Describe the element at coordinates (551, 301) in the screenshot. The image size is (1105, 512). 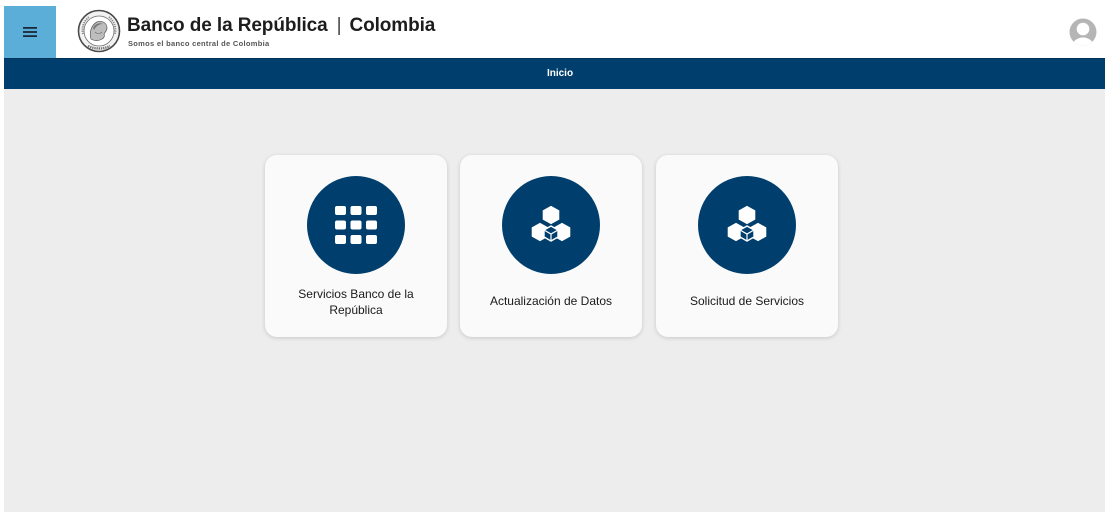
I see `card-label: Actualización de Datos` at that location.